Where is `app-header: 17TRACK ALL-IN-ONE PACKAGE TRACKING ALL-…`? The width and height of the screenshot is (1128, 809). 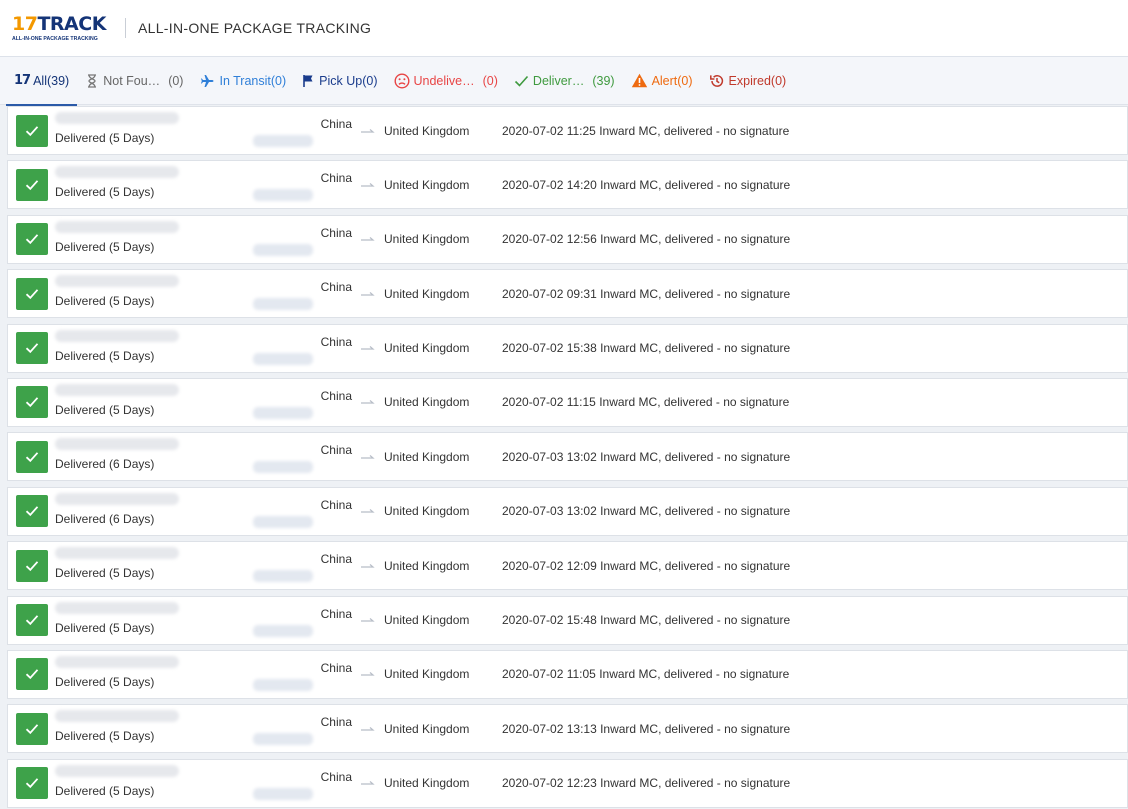
app-header: 17TRACK ALL-IN-ONE PACKAGE TRACKING ALL-… is located at coordinates (564, 28).